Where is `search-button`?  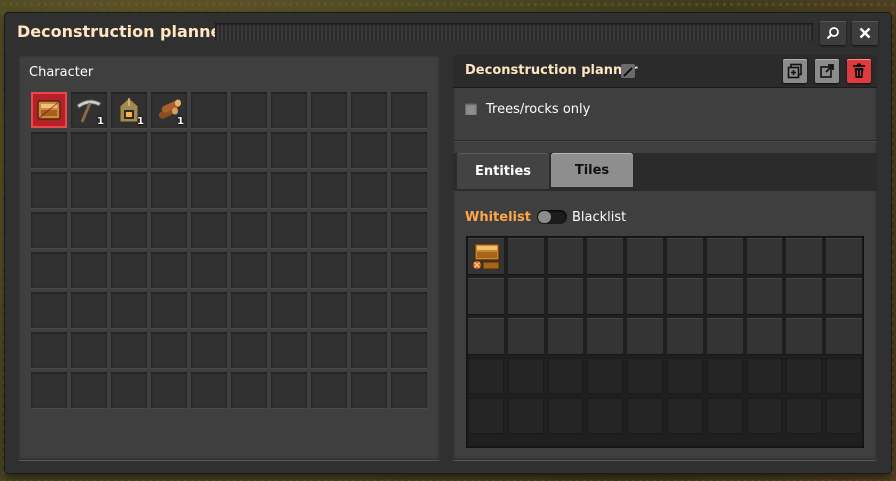
search-button is located at coordinates (833, 33).